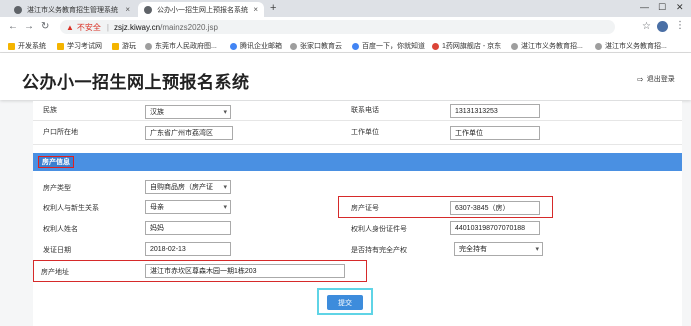 The height and width of the screenshot is (326, 691). Describe the element at coordinates (644, 7) in the screenshot. I see `minimize-icon: —` at that location.